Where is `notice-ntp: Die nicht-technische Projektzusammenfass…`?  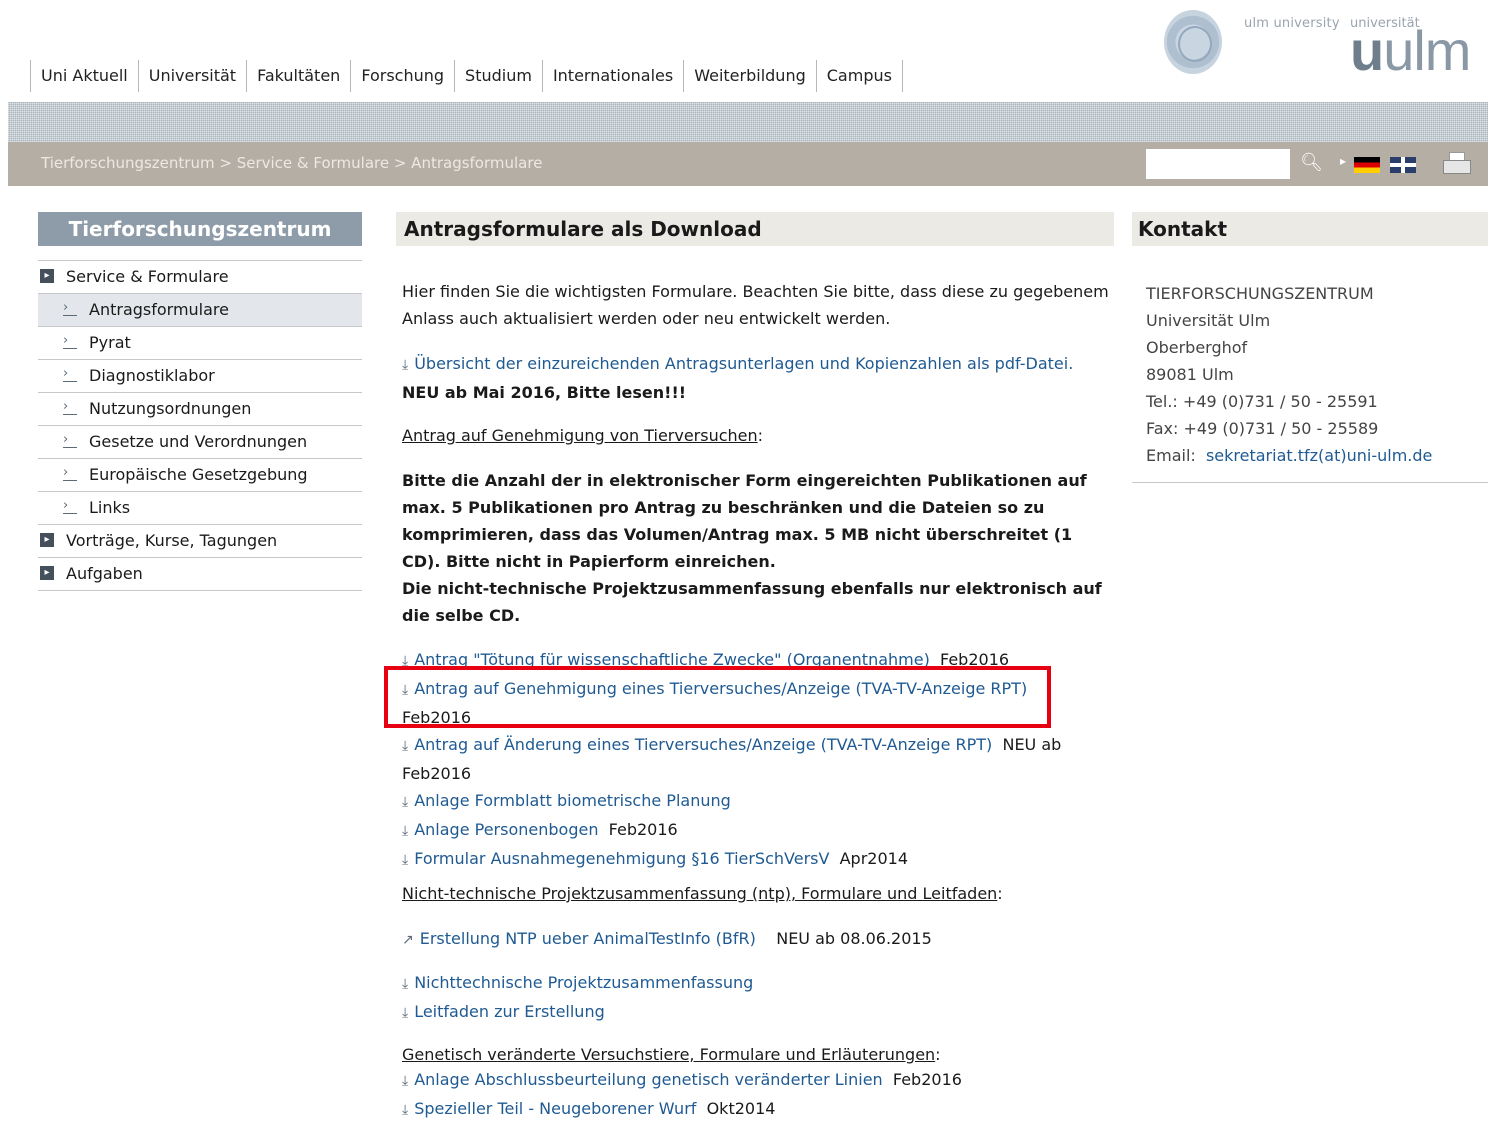
notice-ntp: Die nicht-technische Projektzusammenfass… is located at coordinates (752, 602).